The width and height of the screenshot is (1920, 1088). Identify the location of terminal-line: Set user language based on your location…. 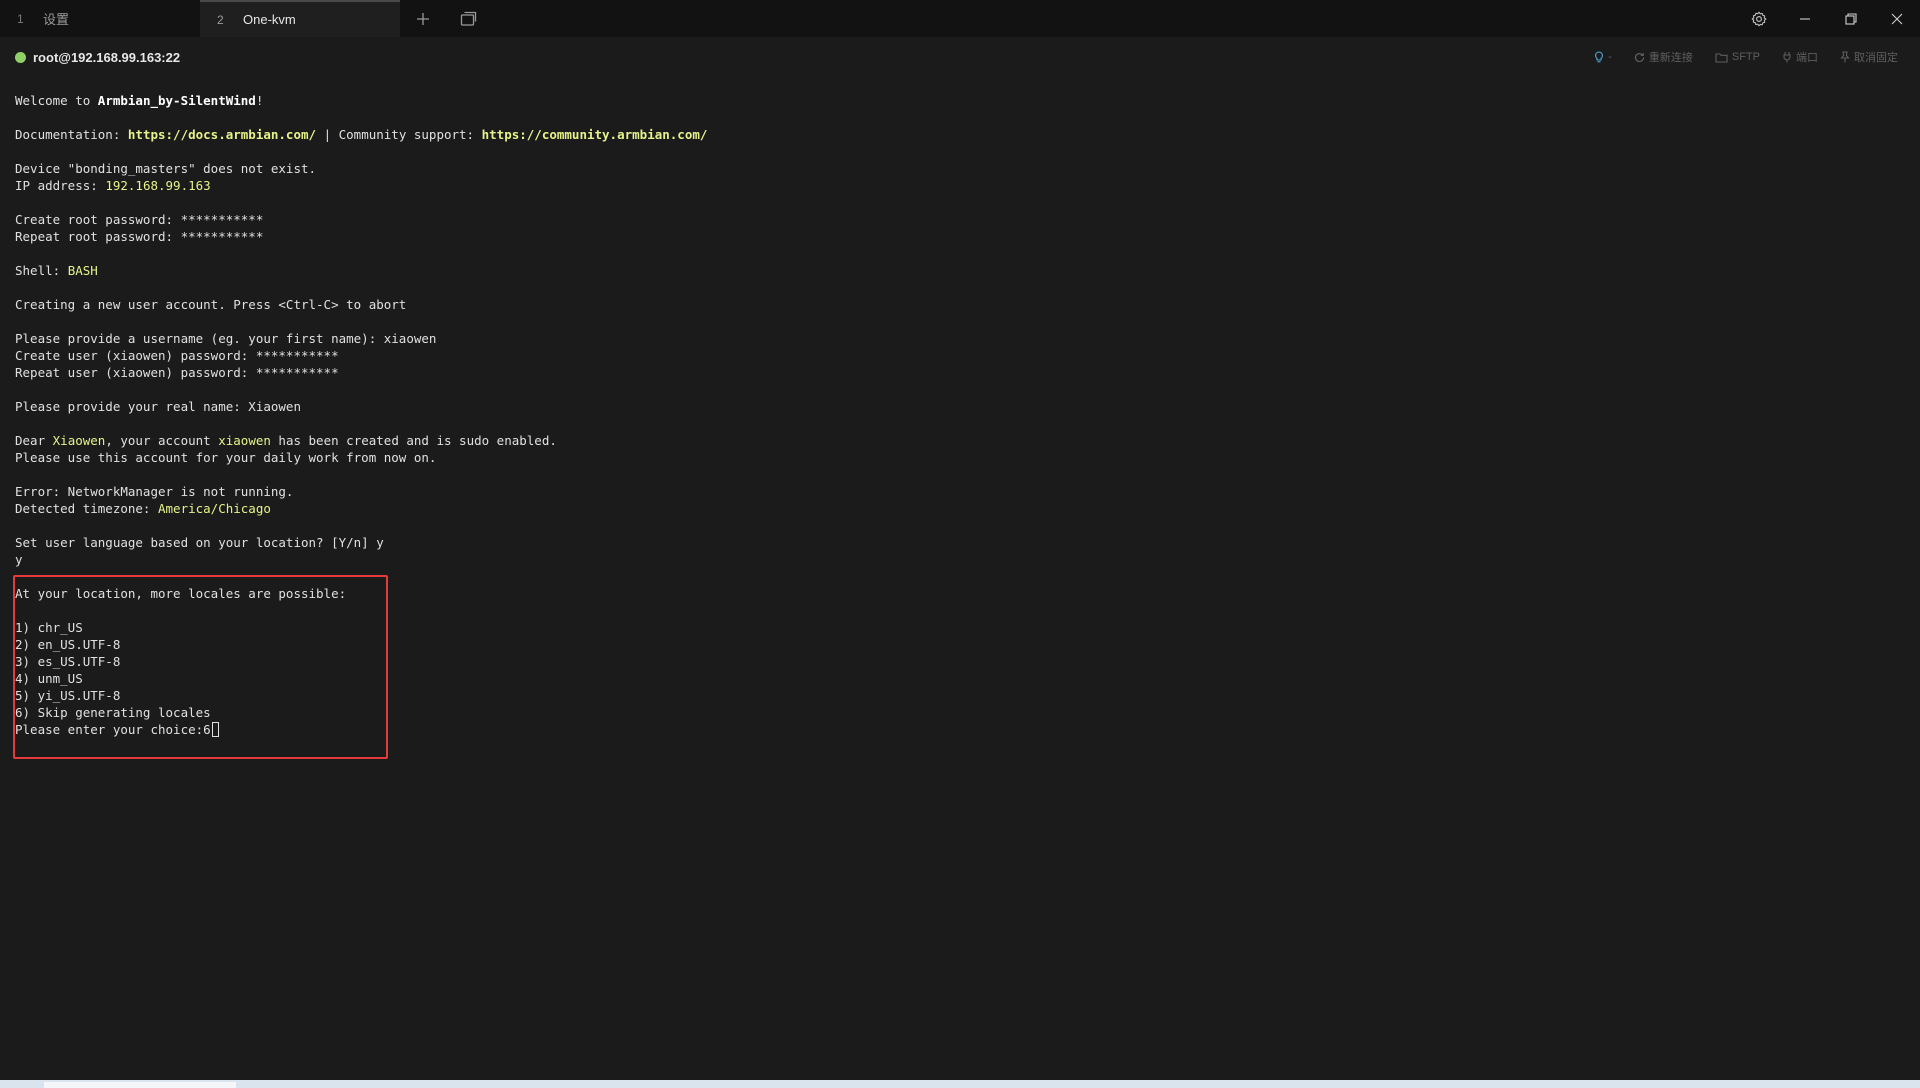
(199, 542).